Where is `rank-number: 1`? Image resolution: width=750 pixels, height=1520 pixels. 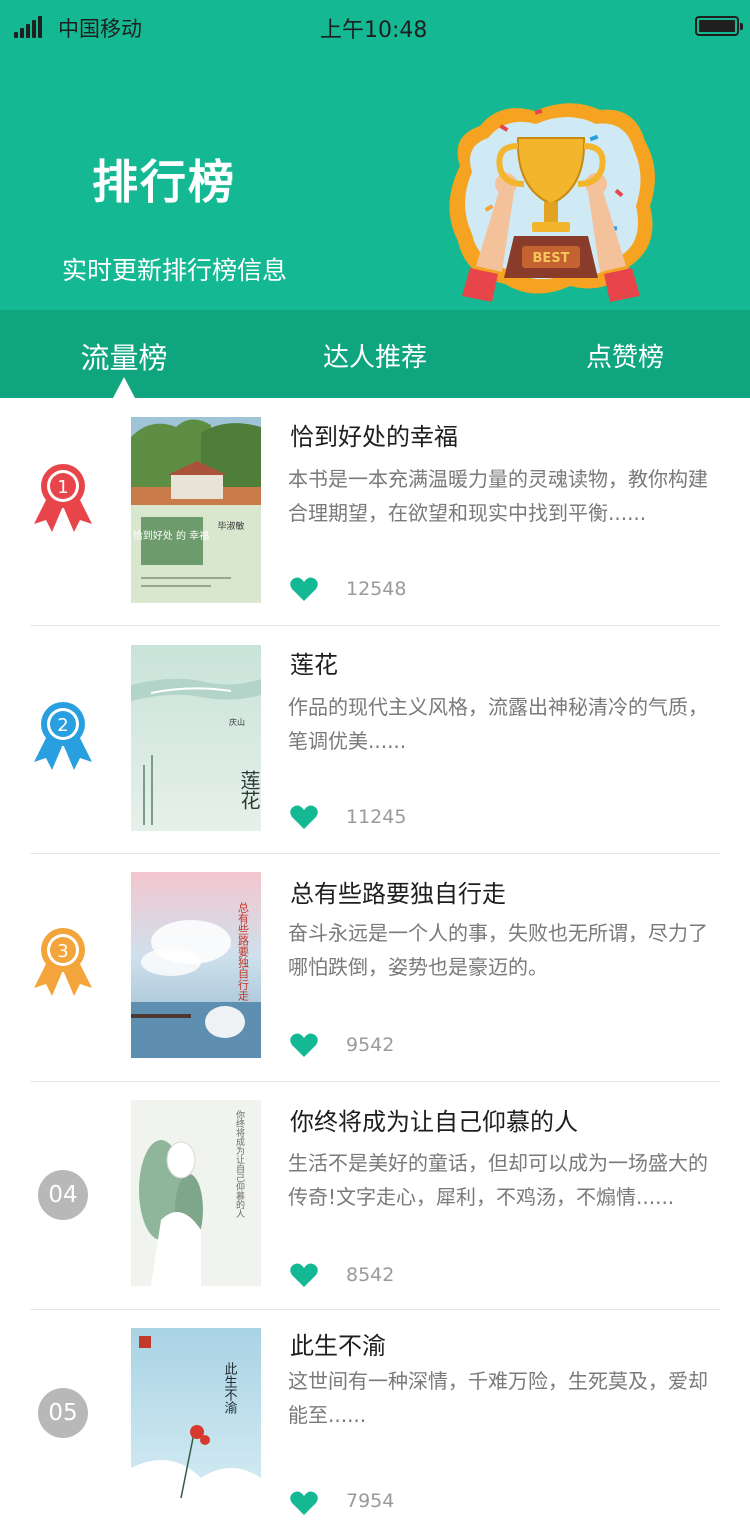 rank-number: 1 is located at coordinates (62, 487).